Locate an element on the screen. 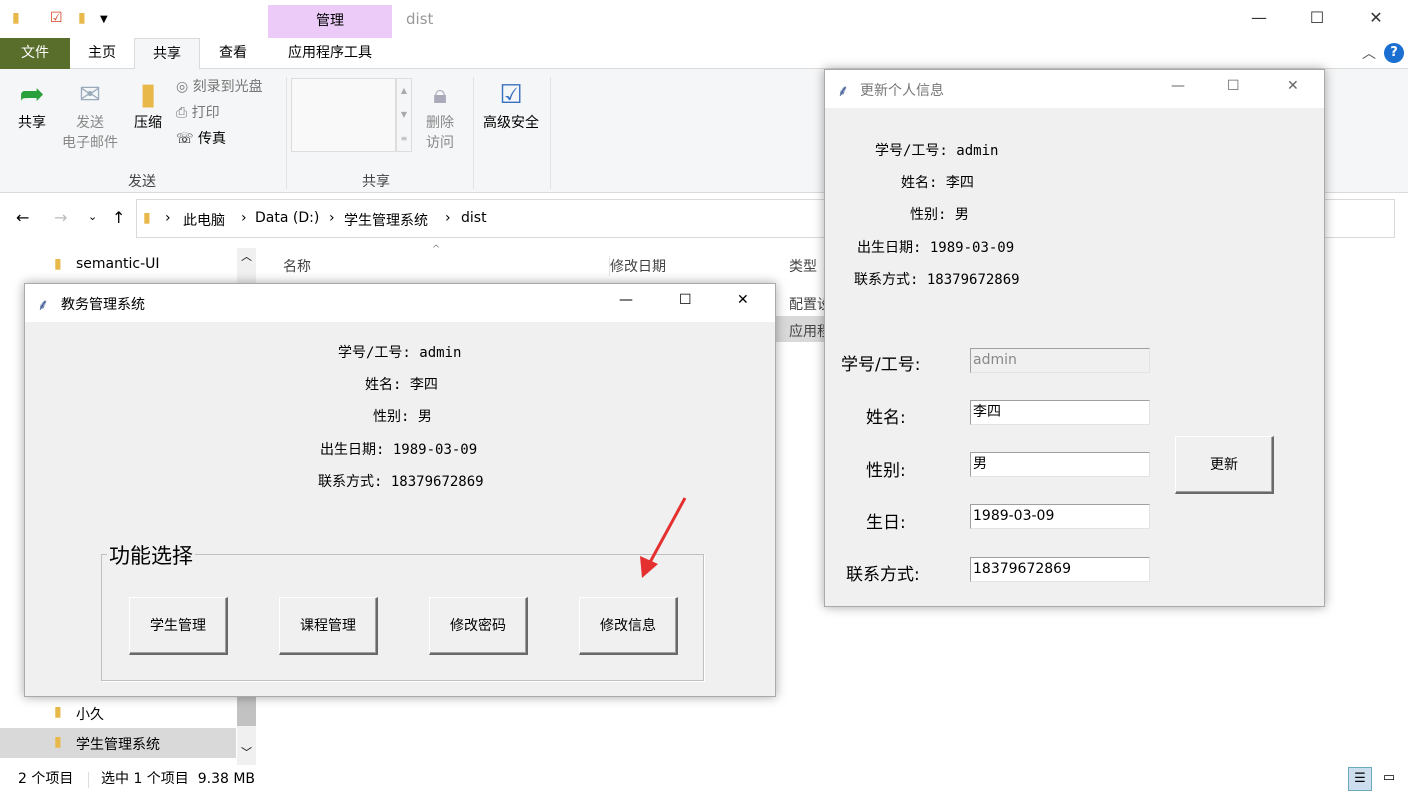 This screenshot has height=794, width=1408. share-with-list is located at coordinates (343, 115).